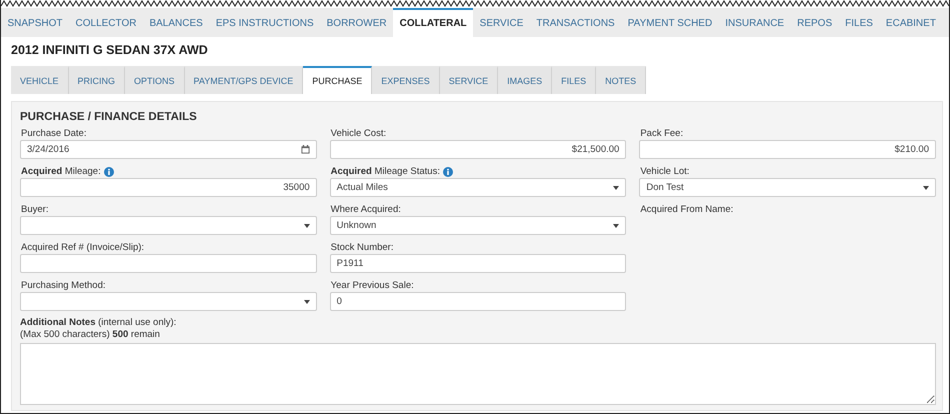 The image size is (950, 414). I want to click on notes-field, so click(478, 374).